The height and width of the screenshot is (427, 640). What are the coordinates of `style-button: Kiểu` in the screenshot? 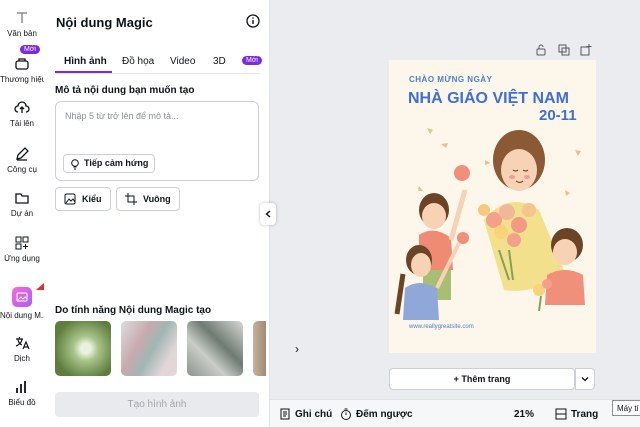 It's located at (83, 199).